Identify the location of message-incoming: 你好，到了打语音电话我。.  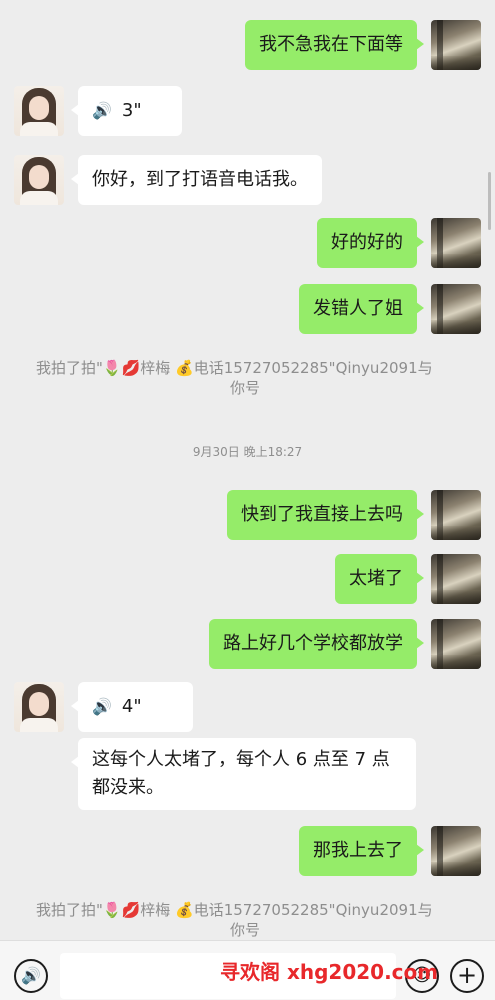
(196, 180).